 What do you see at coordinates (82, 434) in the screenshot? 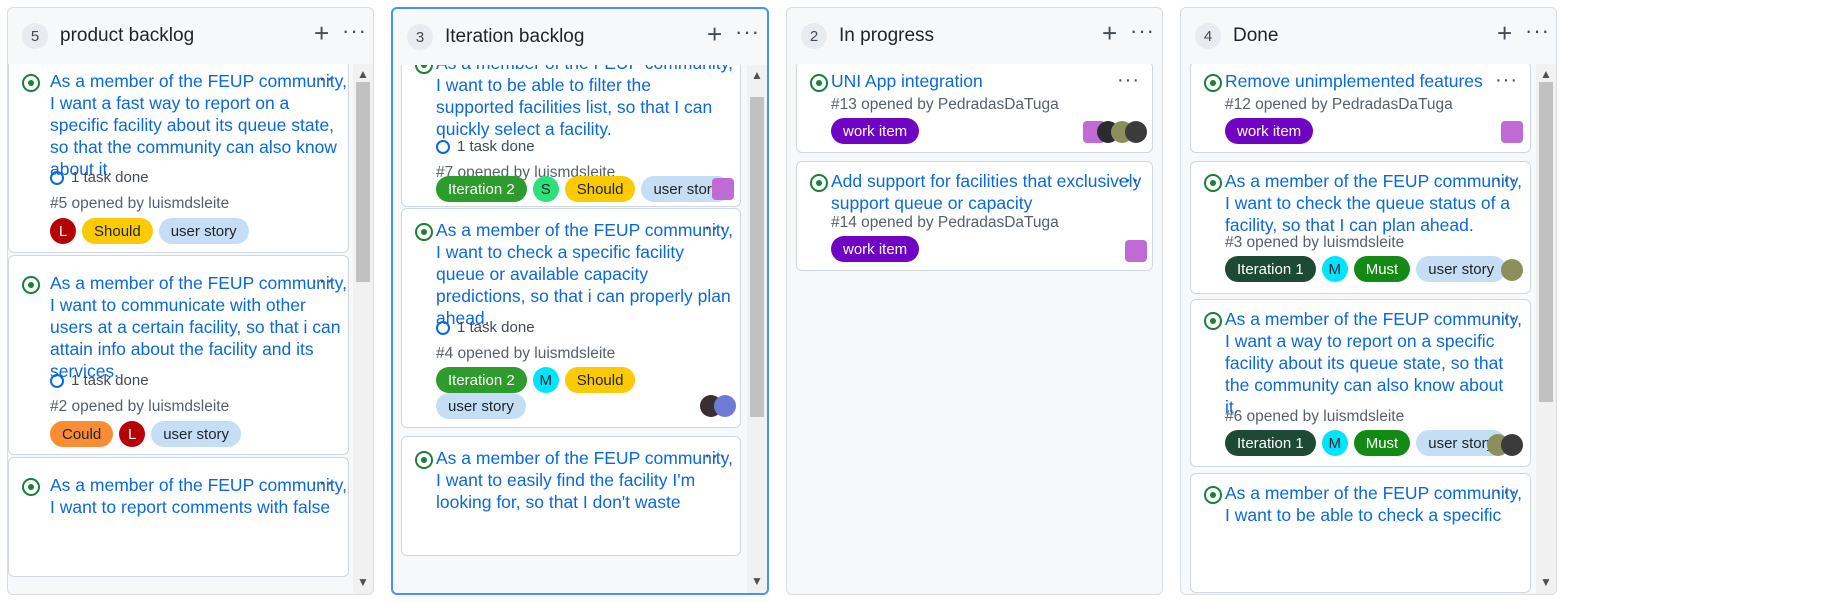
I see `label-could: Could` at bounding box center [82, 434].